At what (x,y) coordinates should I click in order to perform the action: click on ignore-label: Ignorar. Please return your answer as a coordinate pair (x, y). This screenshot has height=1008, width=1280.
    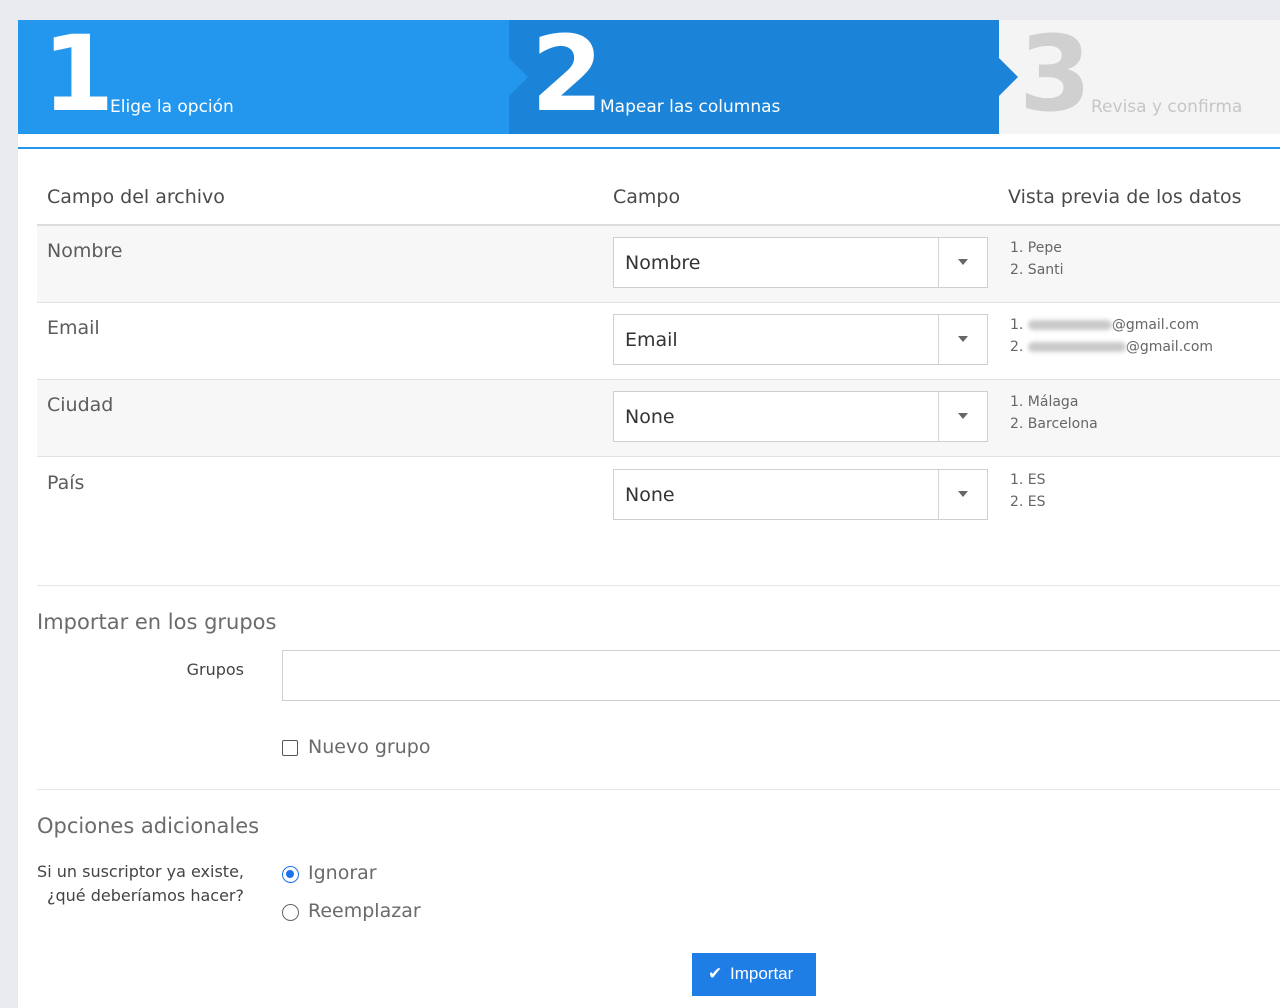
    Looking at the image, I should click on (342, 873).